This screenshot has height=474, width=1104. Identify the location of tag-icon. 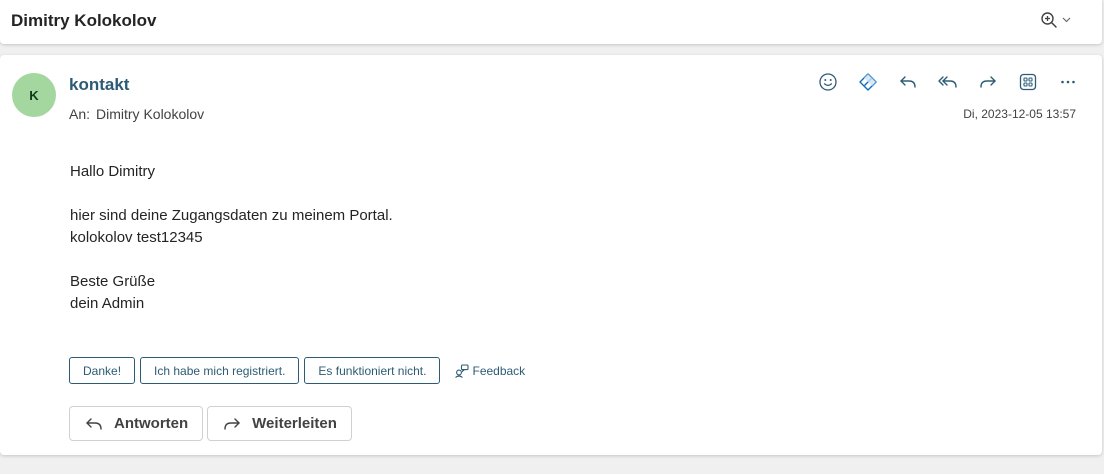
(868, 82).